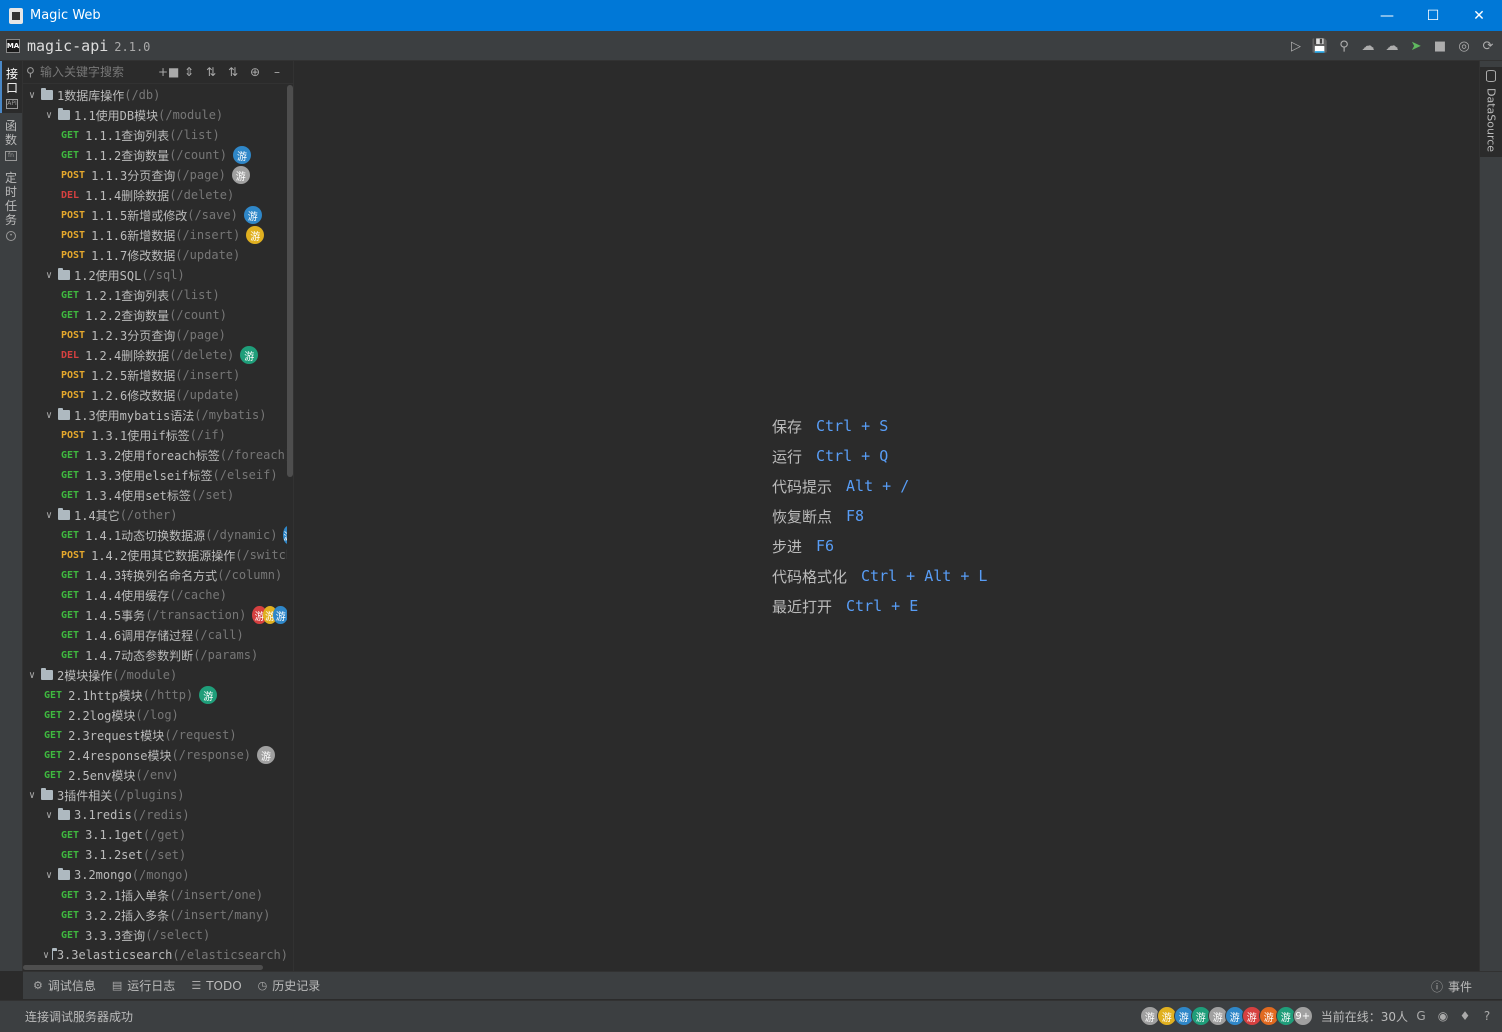  What do you see at coordinates (155, 375) in the screenshot?
I see `tree-api-item: POST 1.2.5新增数据 (/insert)` at bounding box center [155, 375].